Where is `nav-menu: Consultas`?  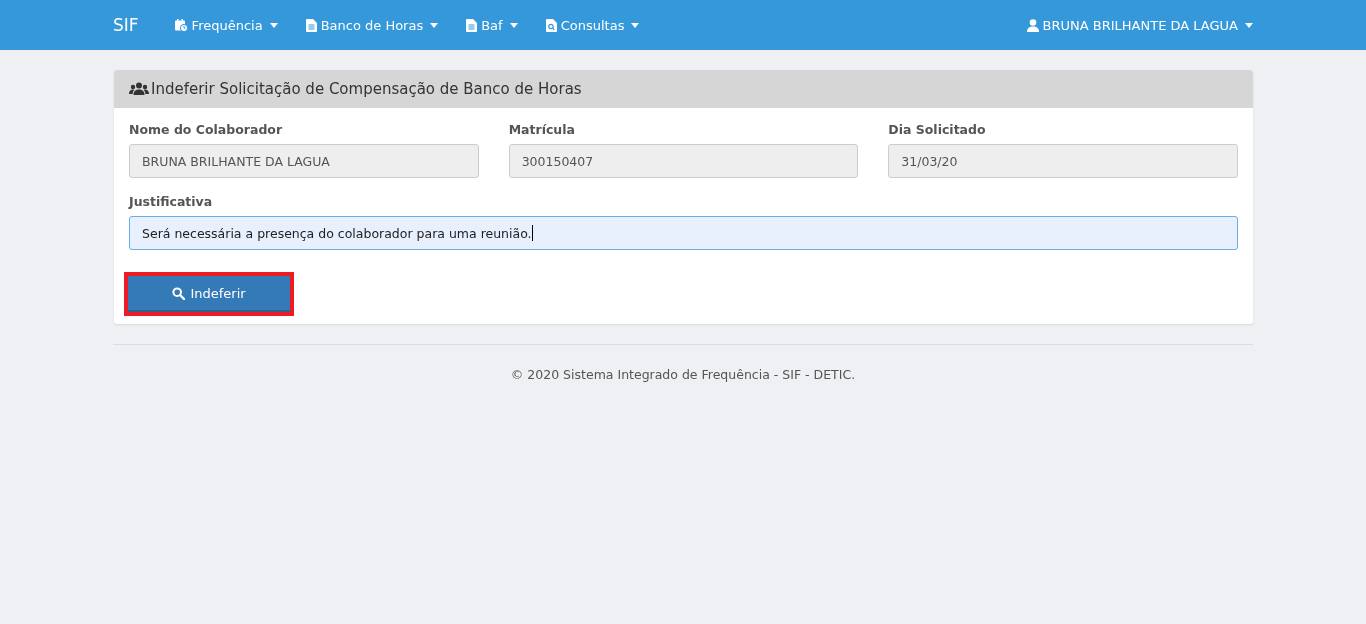 nav-menu: Consultas is located at coordinates (592, 25).